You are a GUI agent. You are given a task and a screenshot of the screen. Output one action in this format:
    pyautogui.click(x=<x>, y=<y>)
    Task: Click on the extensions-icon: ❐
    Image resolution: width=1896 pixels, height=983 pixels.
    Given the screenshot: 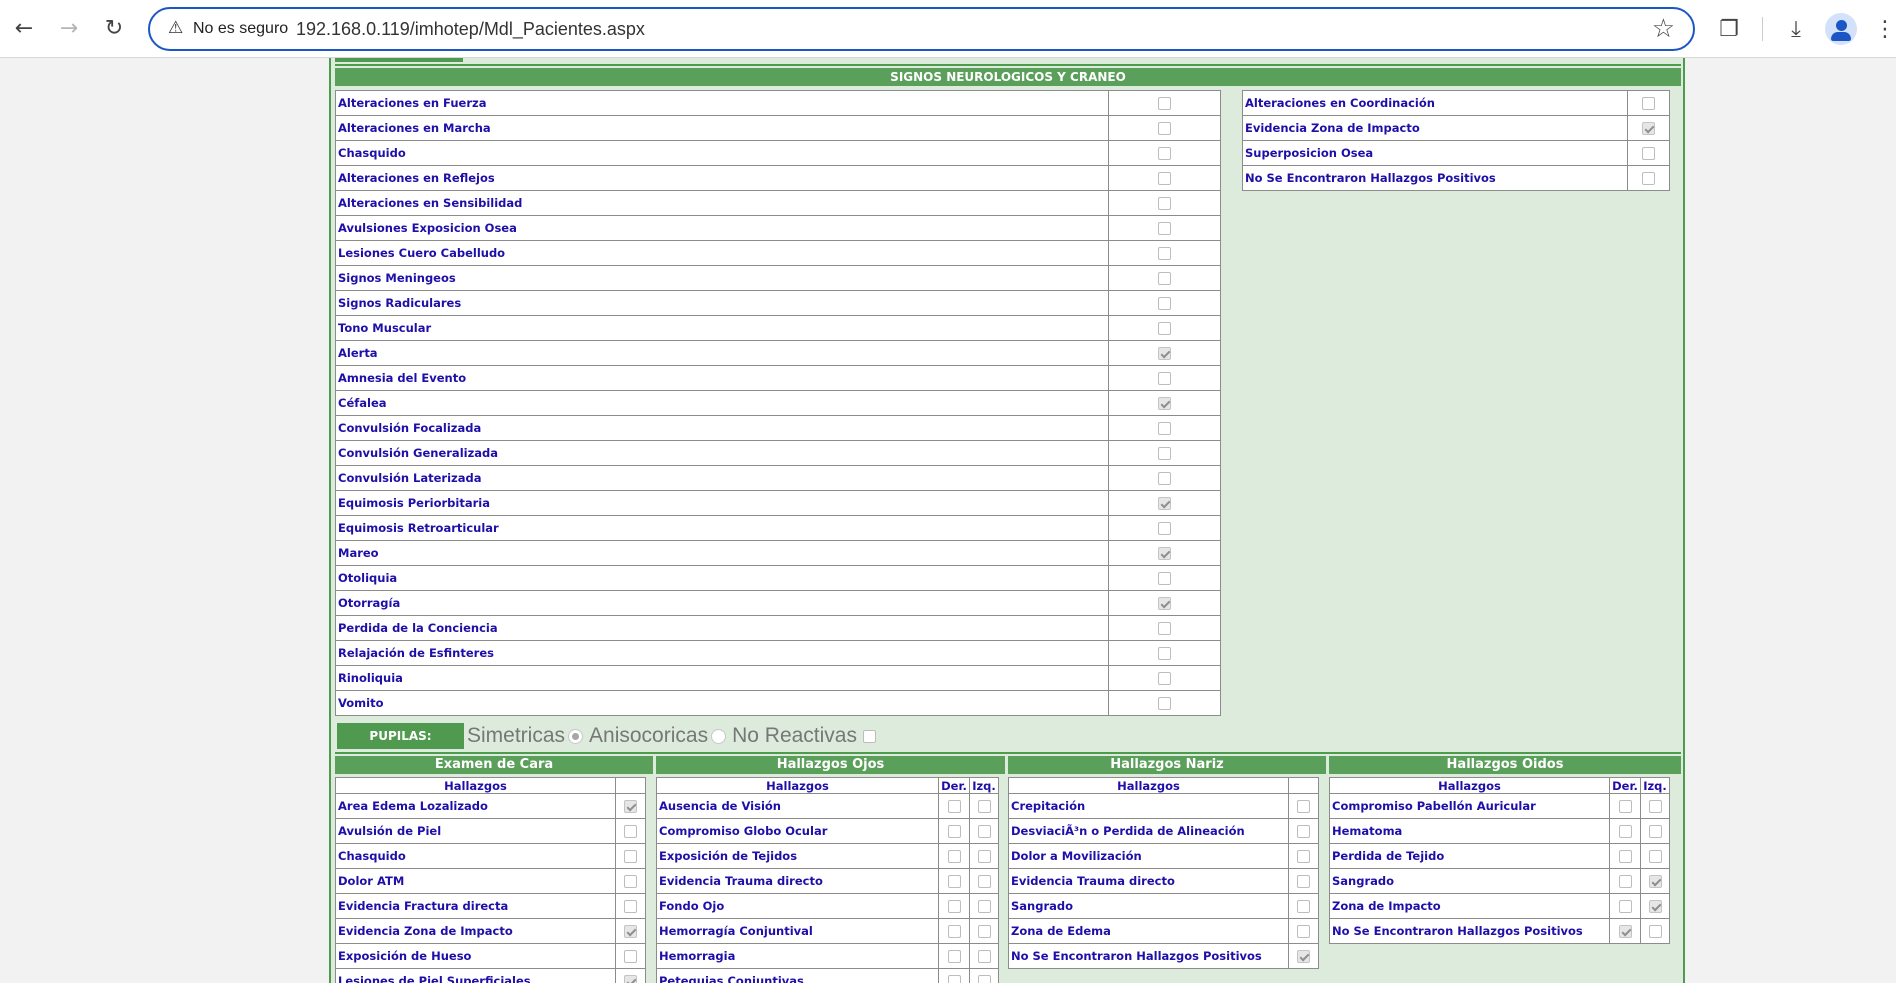 What is the action you would take?
    pyautogui.click(x=1729, y=29)
    